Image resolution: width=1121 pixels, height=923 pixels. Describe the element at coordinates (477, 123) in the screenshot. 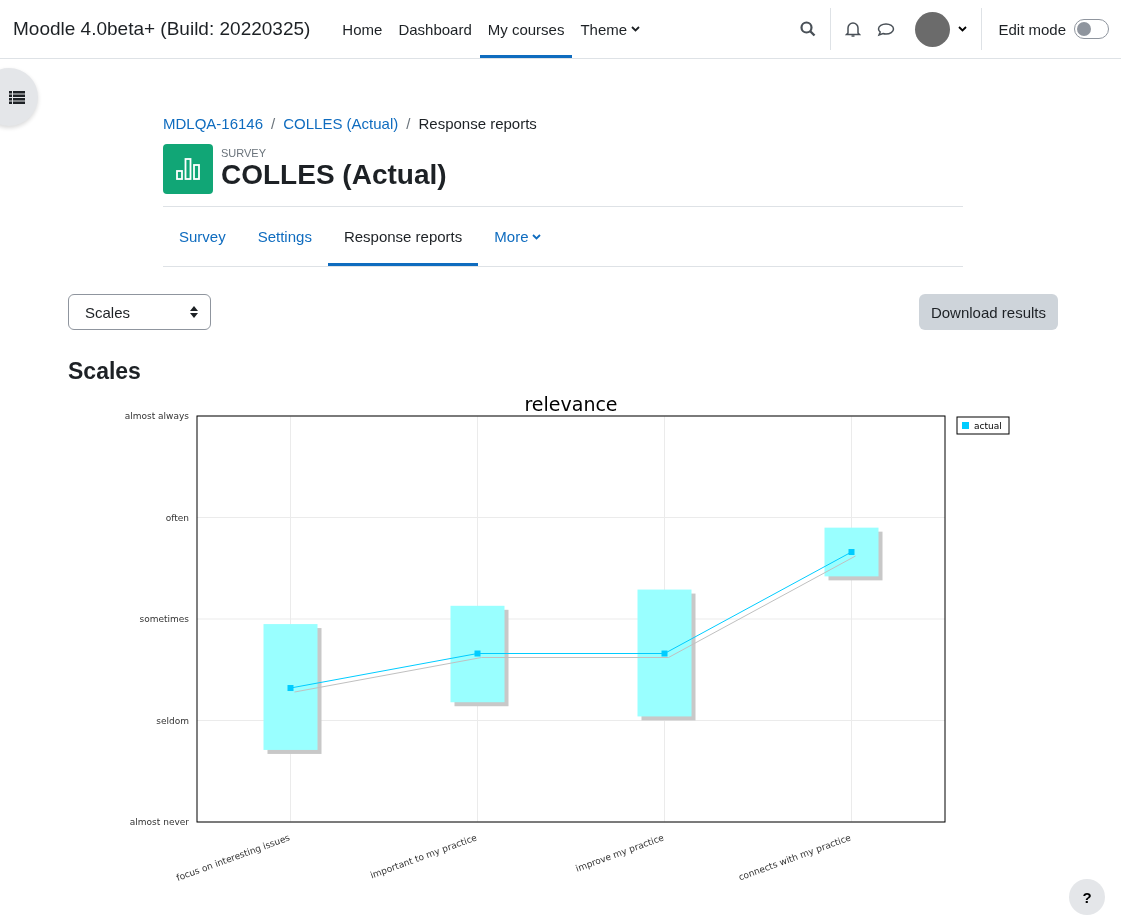

I see `current-page-label: Response reports` at that location.